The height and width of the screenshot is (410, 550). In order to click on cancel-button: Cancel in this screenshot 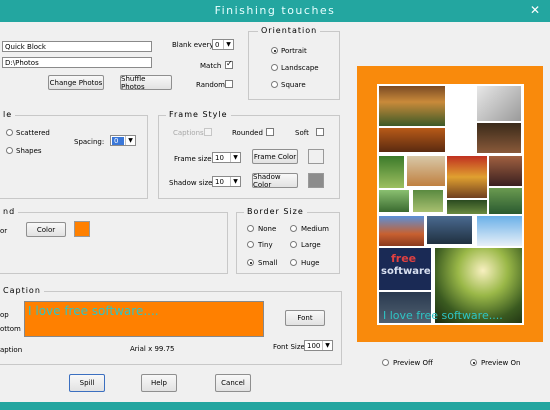, I will do `click(233, 383)`.